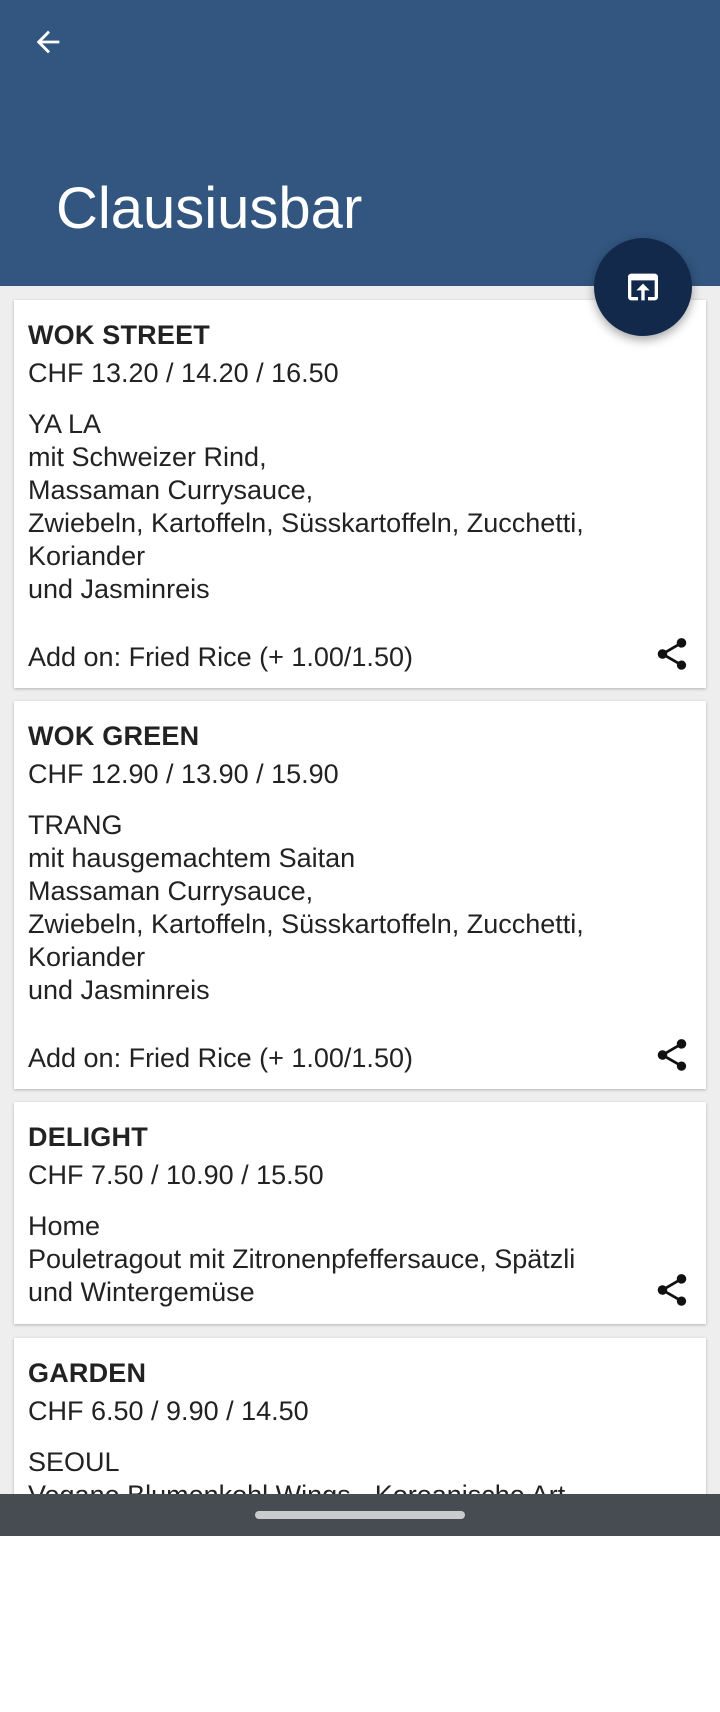  I want to click on menu-price: CHF 6.50 / 9.90 / 14.50, so click(168, 1411).